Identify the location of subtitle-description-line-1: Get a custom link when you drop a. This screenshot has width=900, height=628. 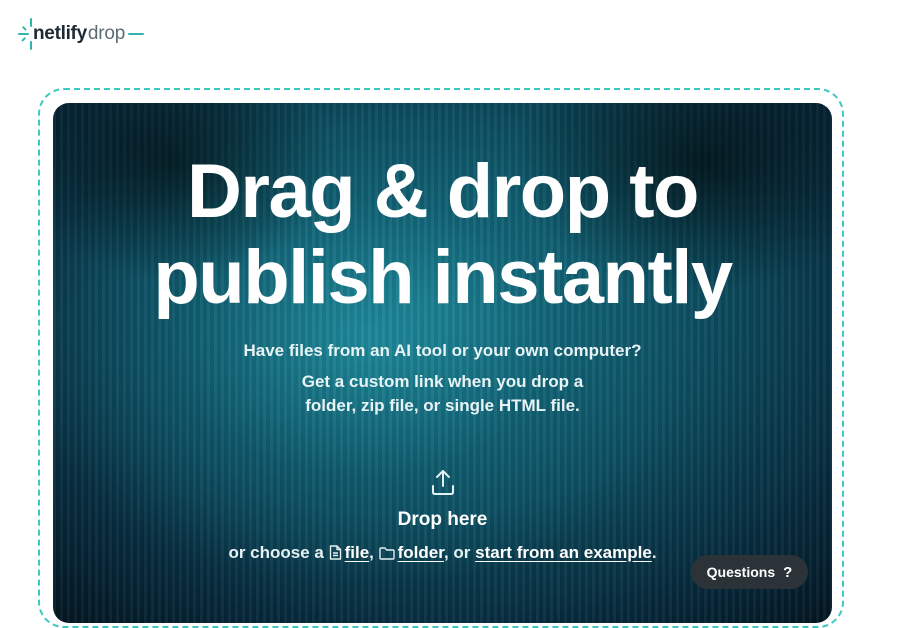
(442, 381).